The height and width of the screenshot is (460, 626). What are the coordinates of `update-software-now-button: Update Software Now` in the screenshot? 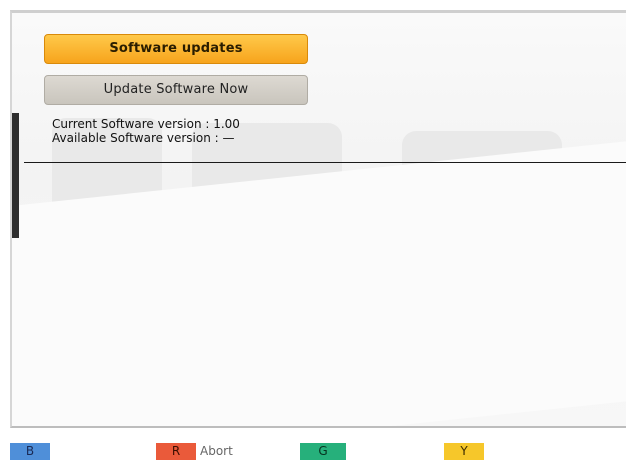 It's located at (176, 90).